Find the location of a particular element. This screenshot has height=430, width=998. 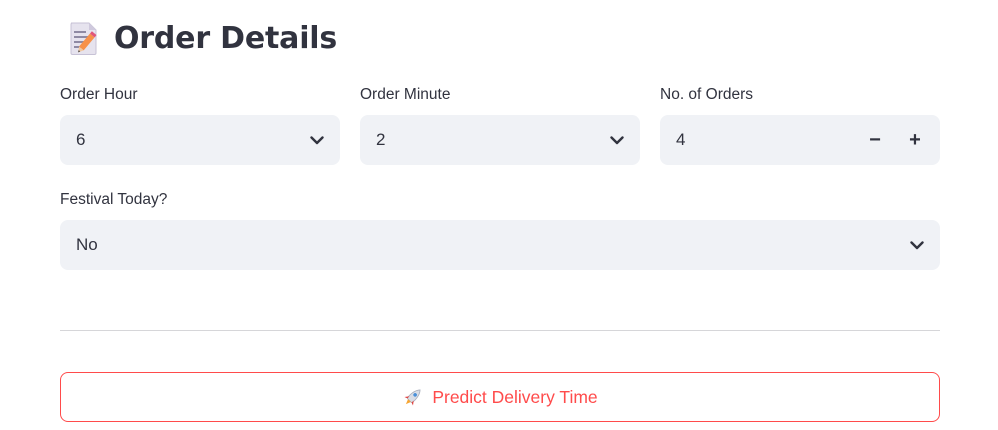

rocket-icon is located at coordinates (412, 397).